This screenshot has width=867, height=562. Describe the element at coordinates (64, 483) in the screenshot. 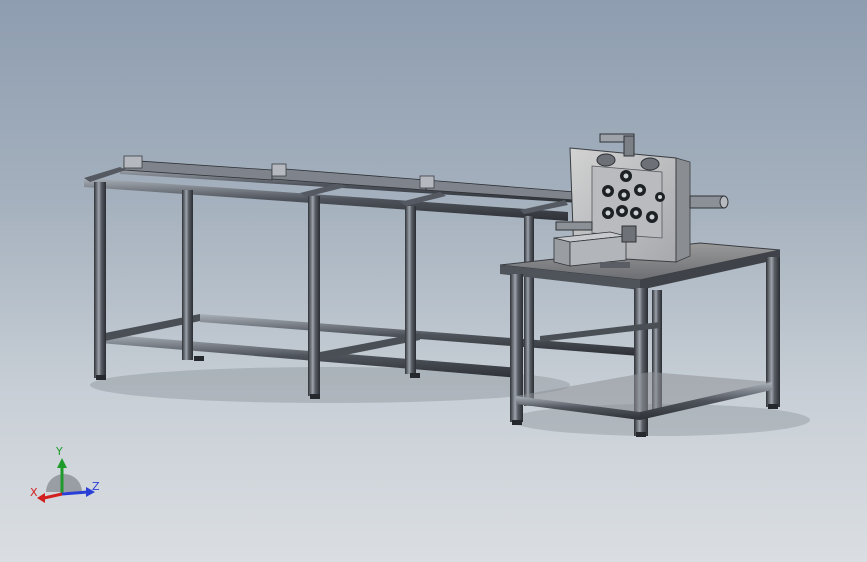

I see `triad-sphere-icon` at that location.